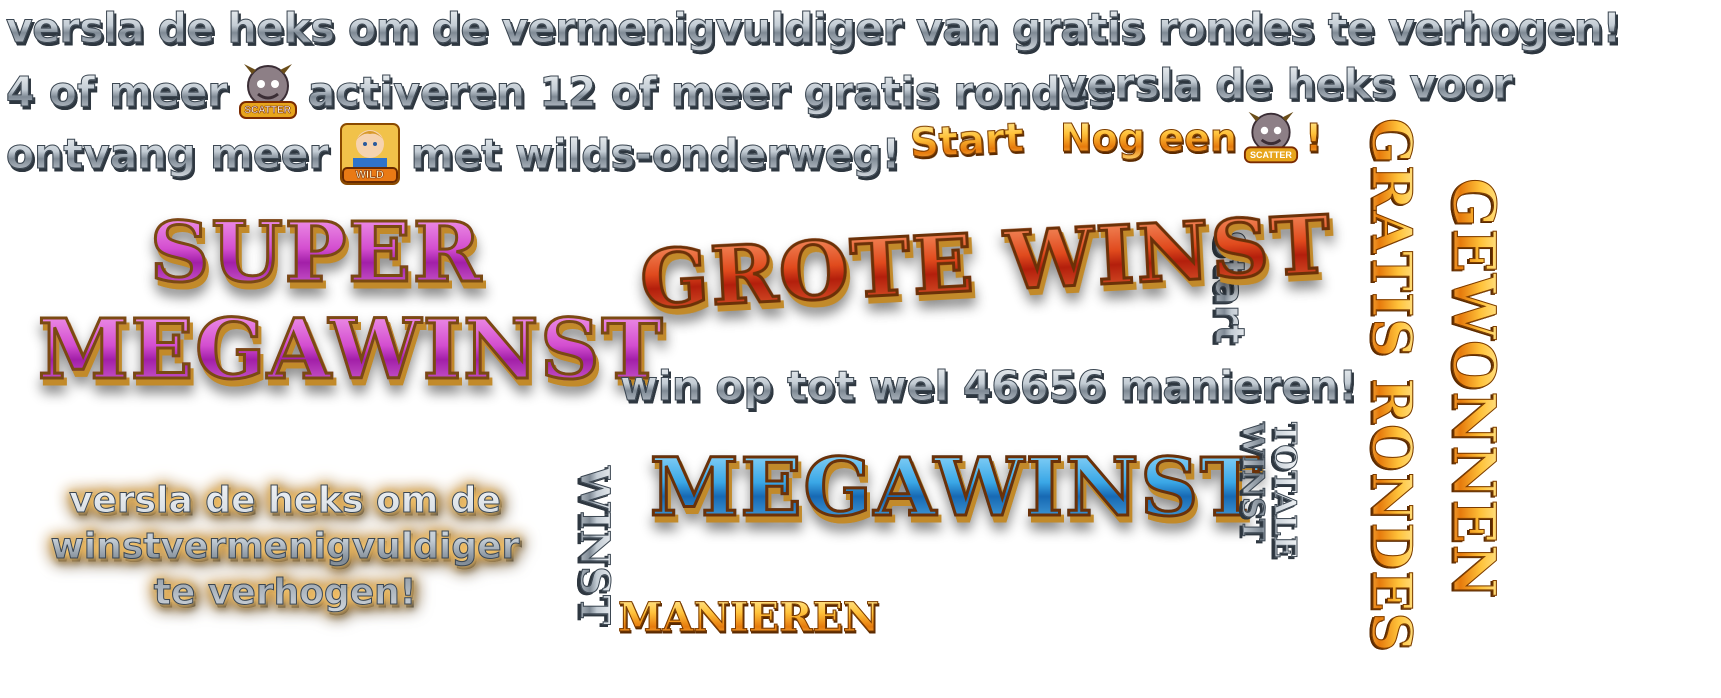 The width and height of the screenshot is (1721, 698). What do you see at coordinates (168, 154) in the screenshot?
I see `line3-prefix: ontvang meer` at bounding box center [168, 154].